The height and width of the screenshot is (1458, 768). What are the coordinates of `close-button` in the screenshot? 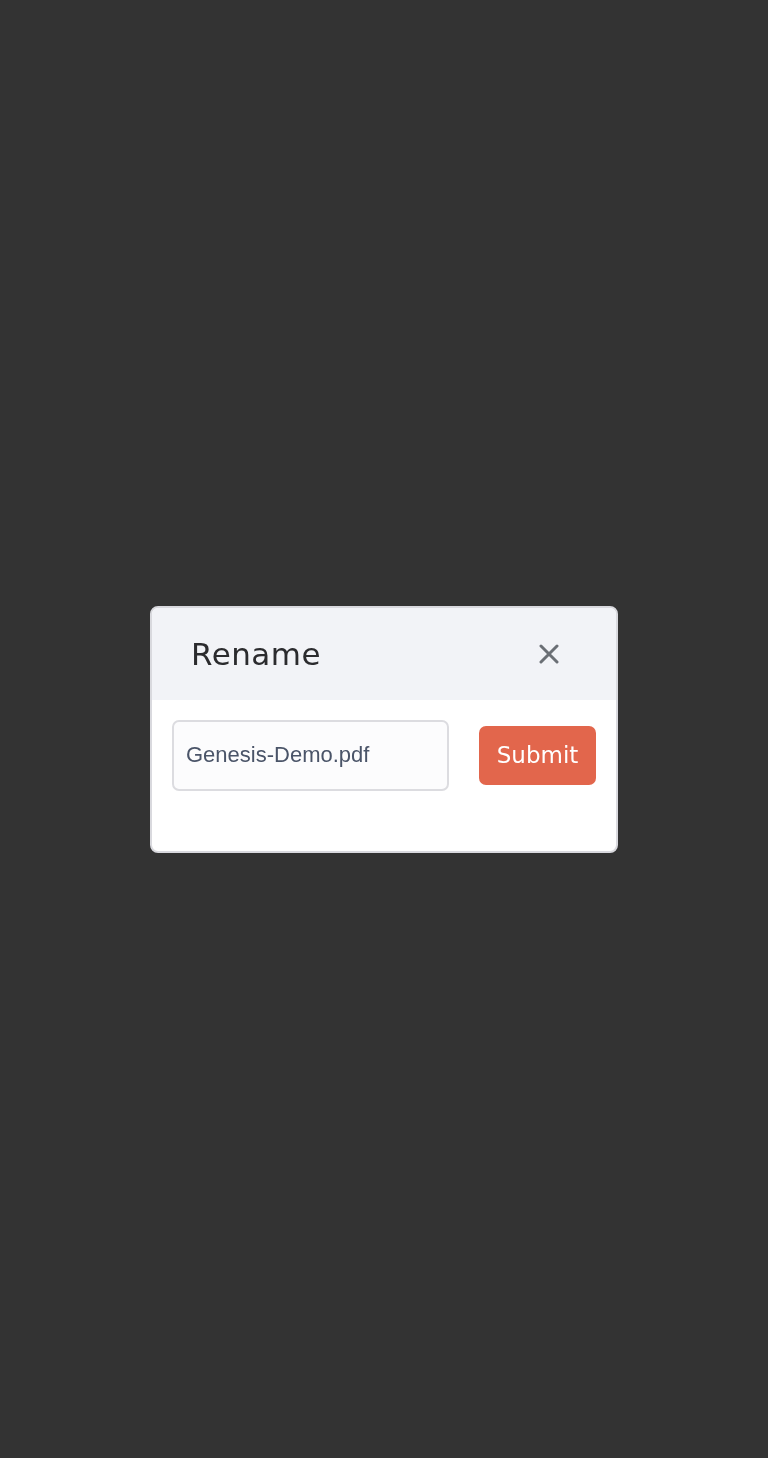 It's located at (549, 653).